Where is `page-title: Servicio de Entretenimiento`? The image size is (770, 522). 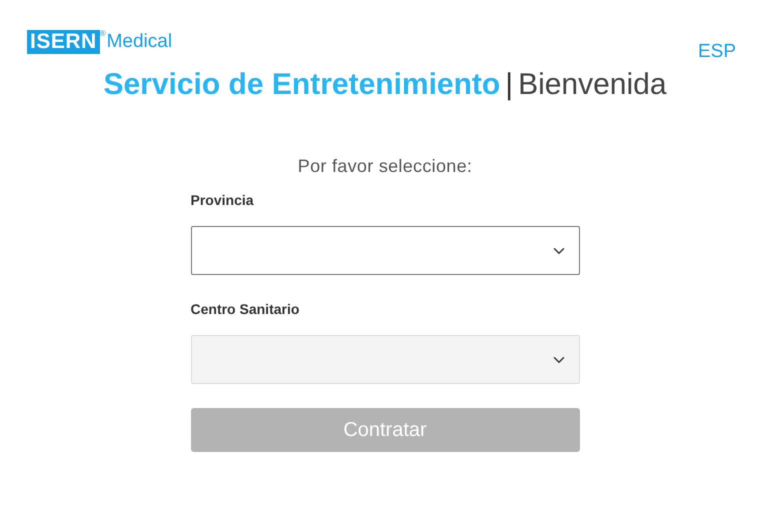 page-title: Servicio de Entretenimiento is located at coordinates (301, 84).